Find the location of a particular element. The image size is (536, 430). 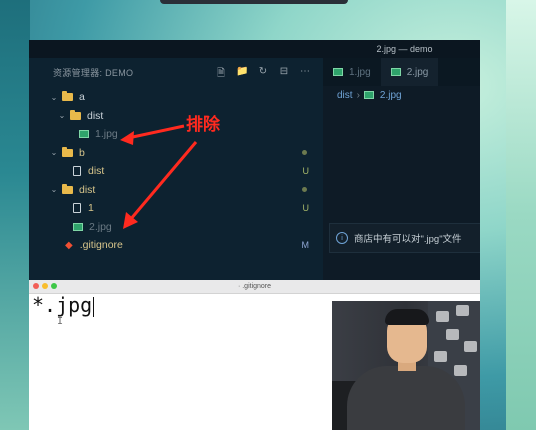

arrow-to-1jpg is located at coordinates (152, 134).